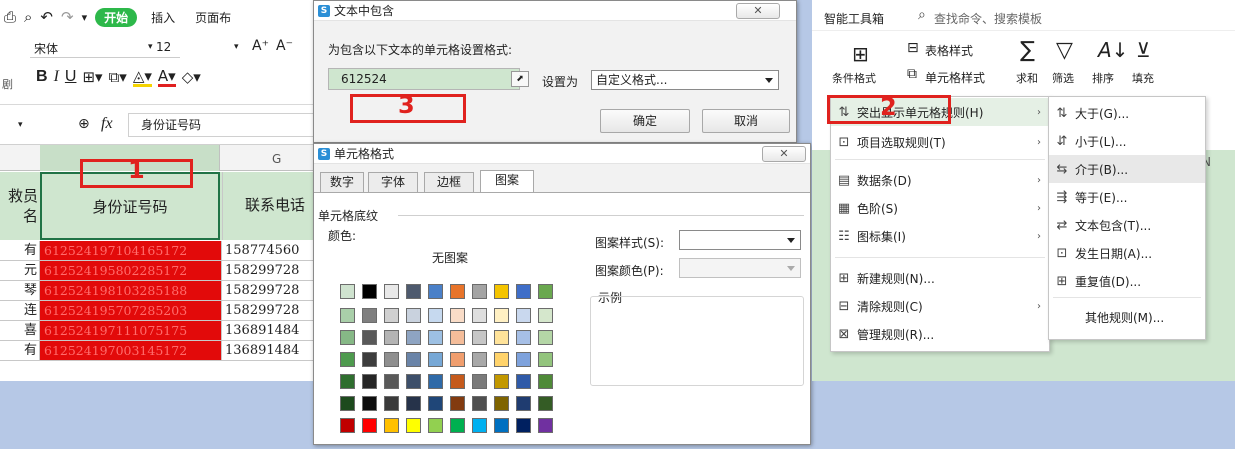 Image resolution: width=1235 pixels, height=449 pixels. What do you see at coordinates (131, 251) in the screenshot?
I see `id-cell: 612524197104165172` at bounding box center [131, 251].